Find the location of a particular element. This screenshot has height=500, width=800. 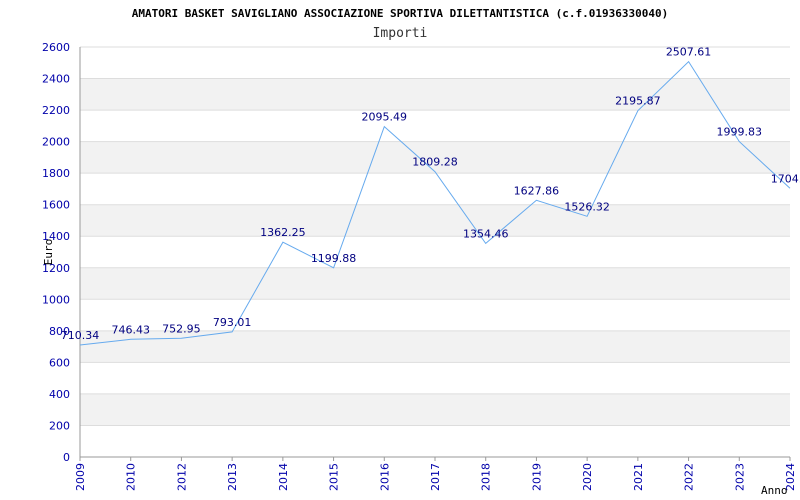

x-tick-label: 2018 is located at coordinates (486, 477).